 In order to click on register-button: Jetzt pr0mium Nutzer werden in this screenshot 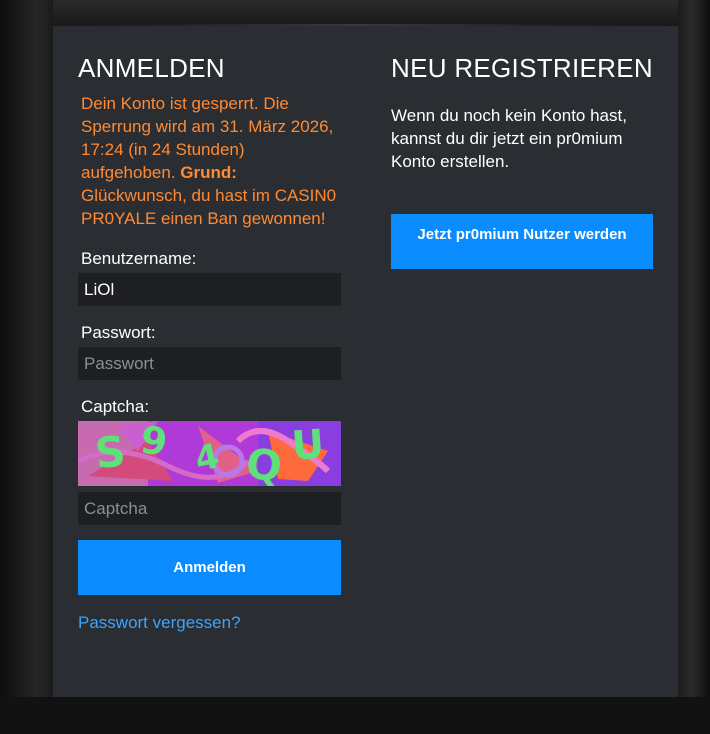, I will do `click(522, 241)`.